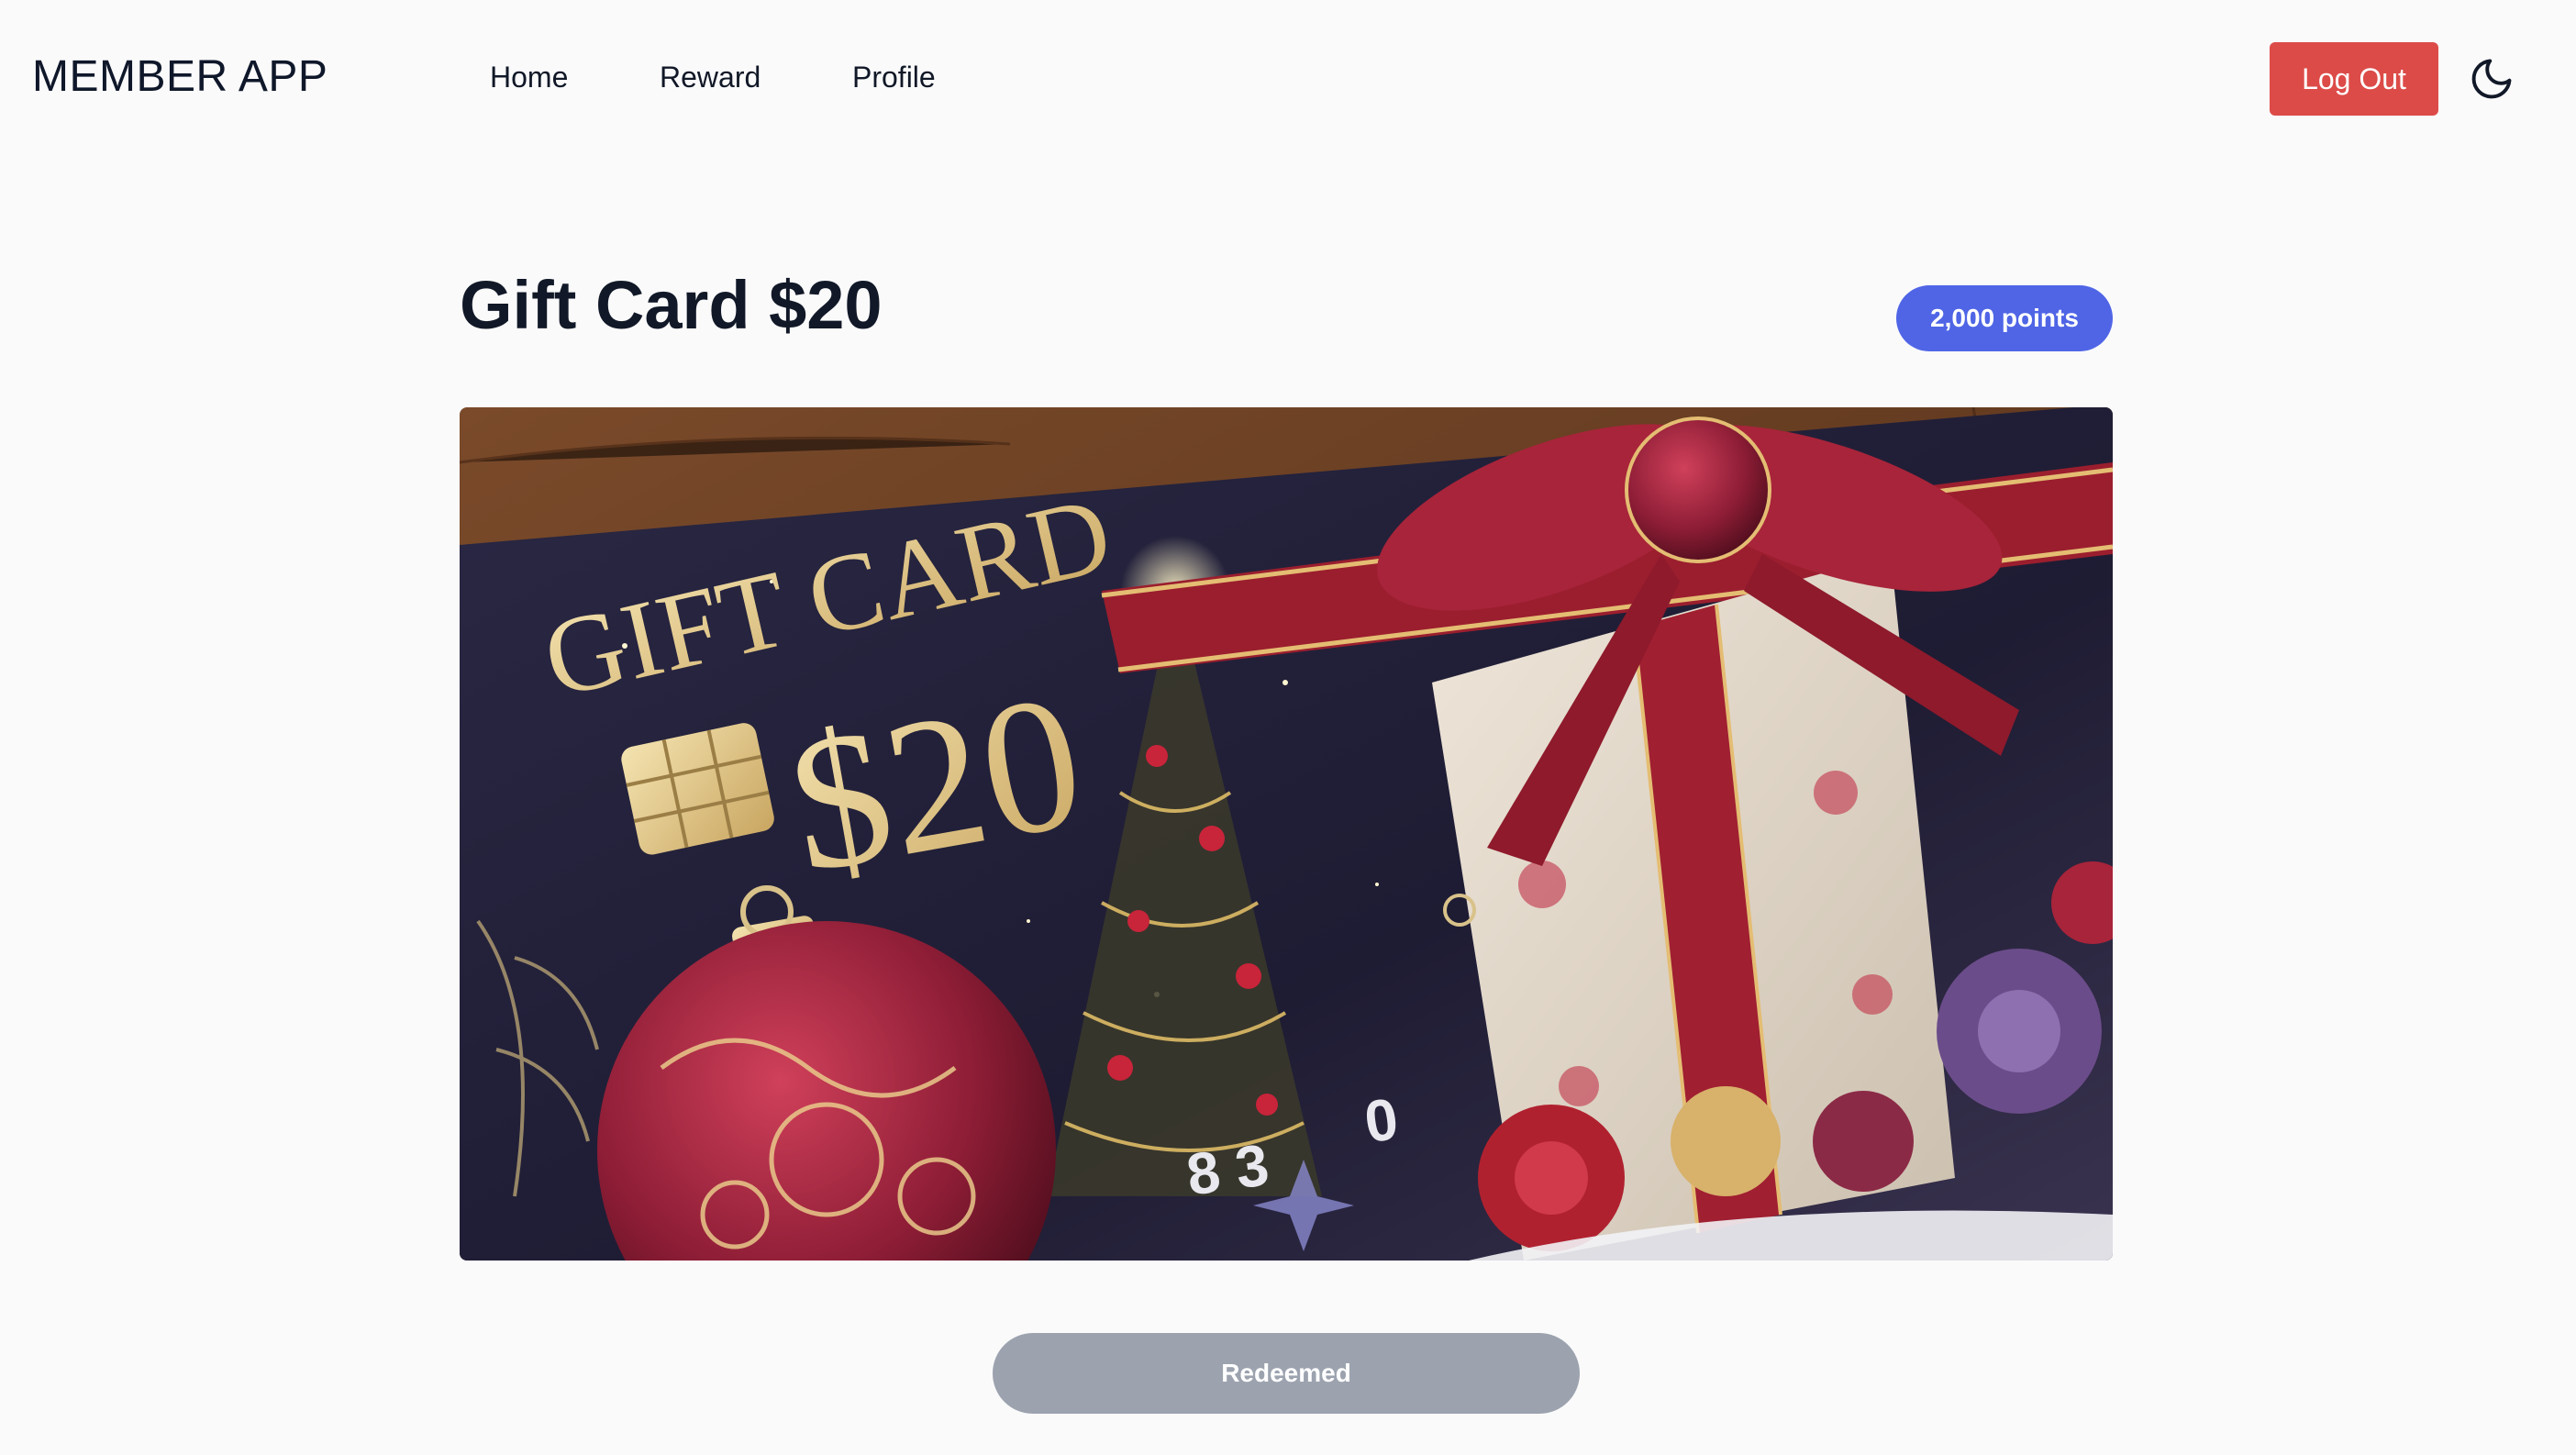 Image resolution: width=2576 pixels, height=1455 pixels. Describe the element at coordinates (2004, 318) in the screenshot. I see `points-badge: 2,000 points` at that location.